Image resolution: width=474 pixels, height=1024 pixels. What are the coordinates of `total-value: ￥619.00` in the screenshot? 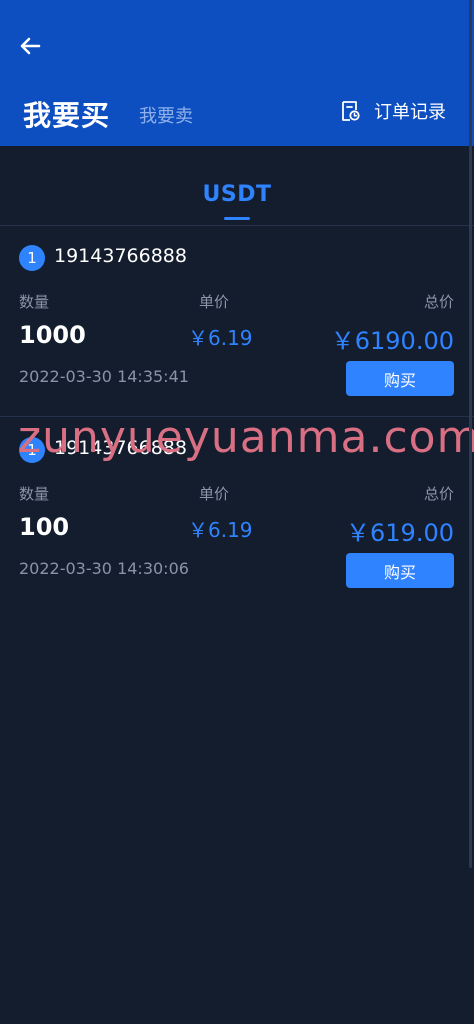 It's located at (400, 533).